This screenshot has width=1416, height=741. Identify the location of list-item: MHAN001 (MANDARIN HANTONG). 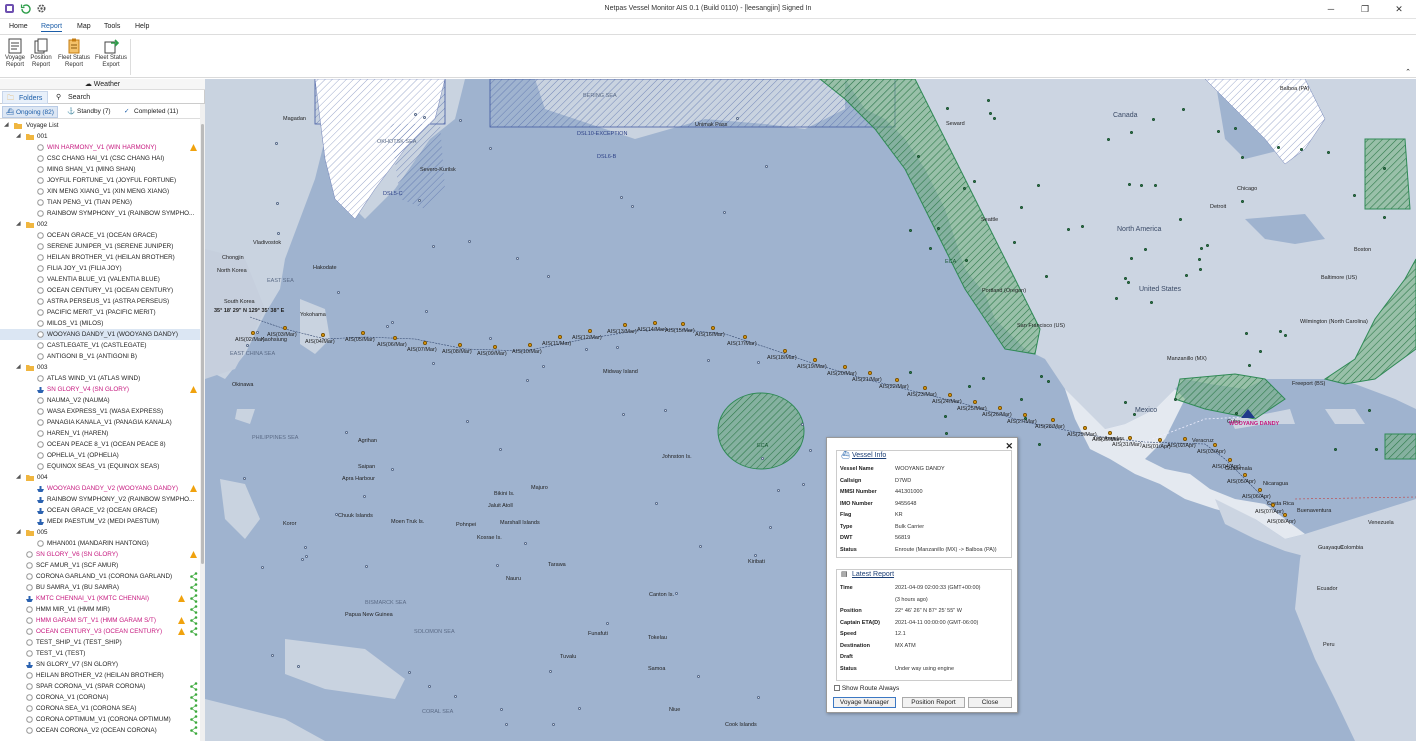
(100, 543).